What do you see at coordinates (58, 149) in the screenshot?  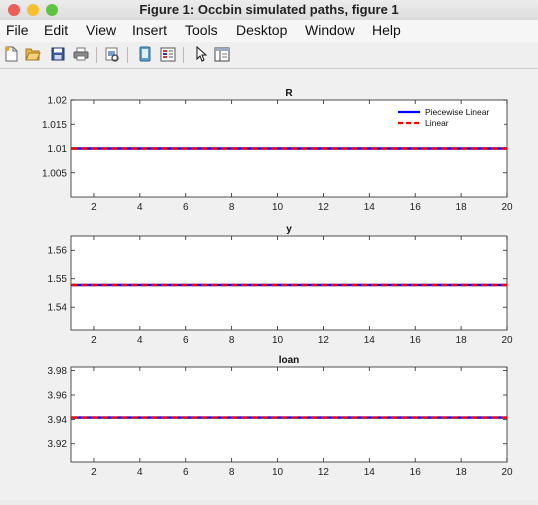 I see `y-tick-label: 1.01` at bounding box center [58, 149].